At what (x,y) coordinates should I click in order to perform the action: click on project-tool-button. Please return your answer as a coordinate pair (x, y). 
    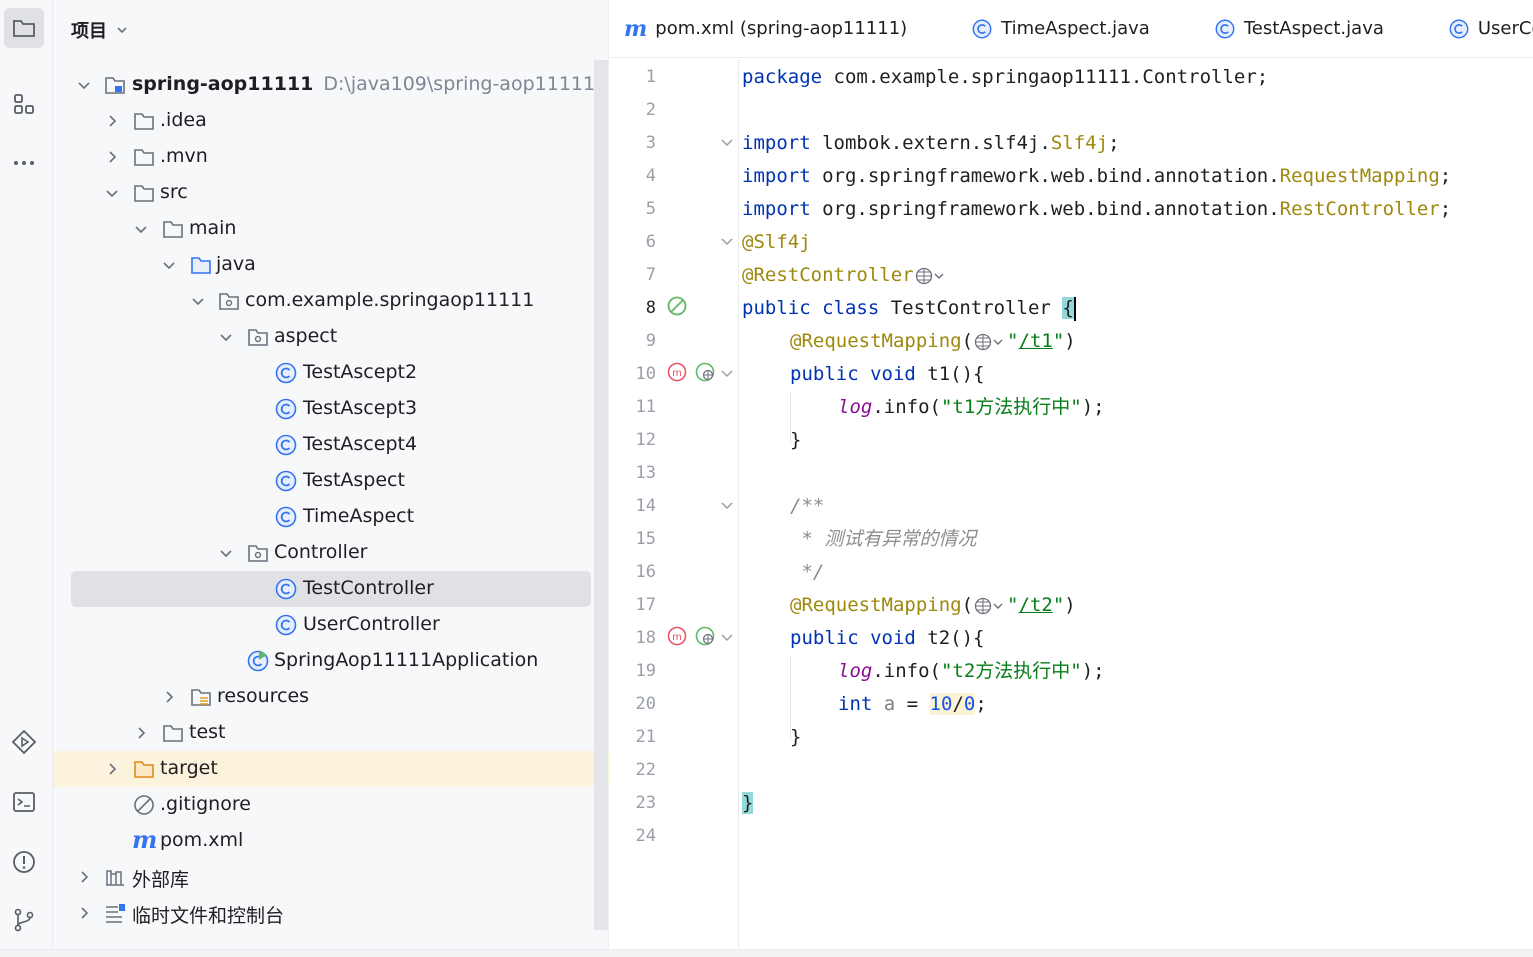
    Looking at the image, I should click on (24, 28).